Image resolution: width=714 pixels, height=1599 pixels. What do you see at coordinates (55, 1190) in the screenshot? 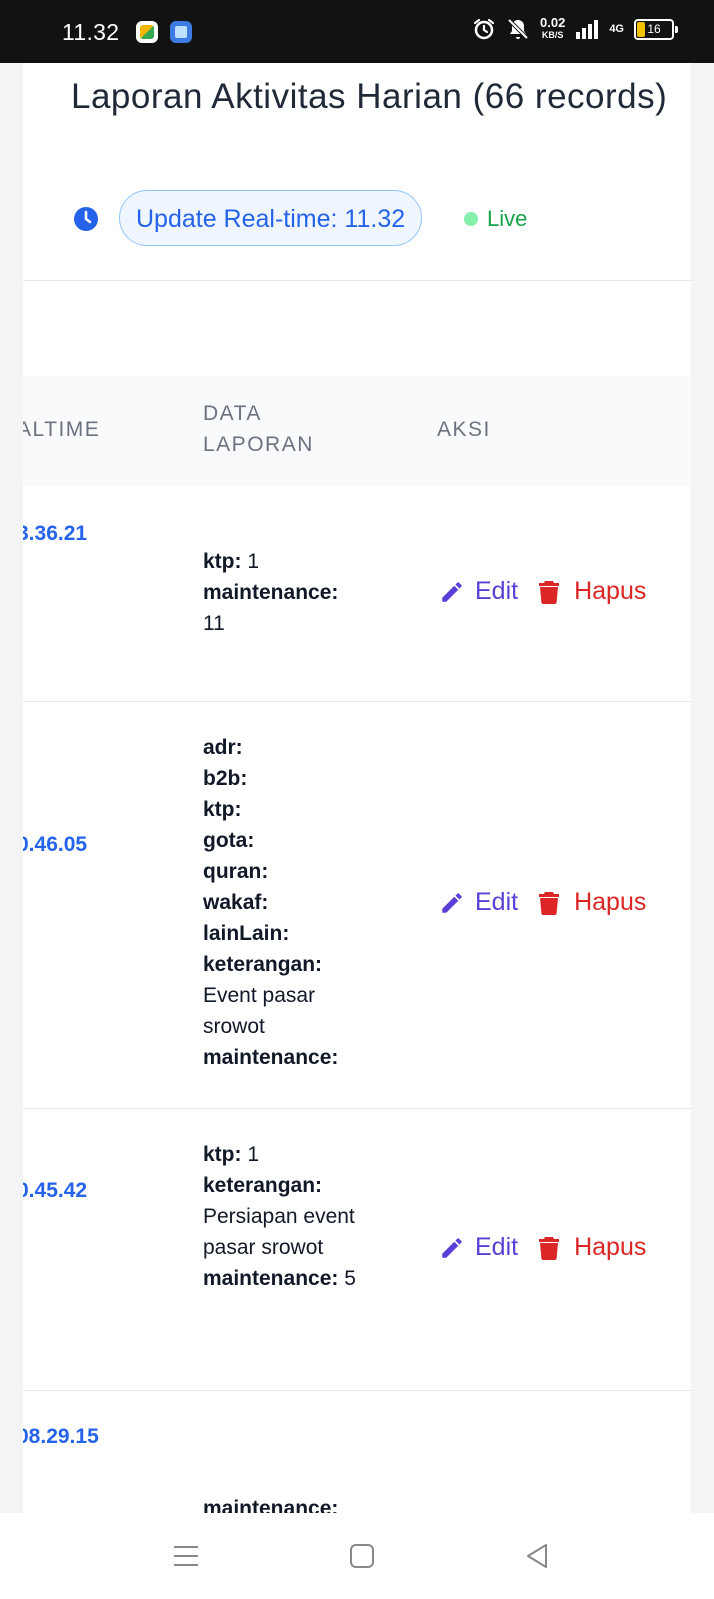
I see `row-time: 0.45.42` at bounding box center [55, 1190].